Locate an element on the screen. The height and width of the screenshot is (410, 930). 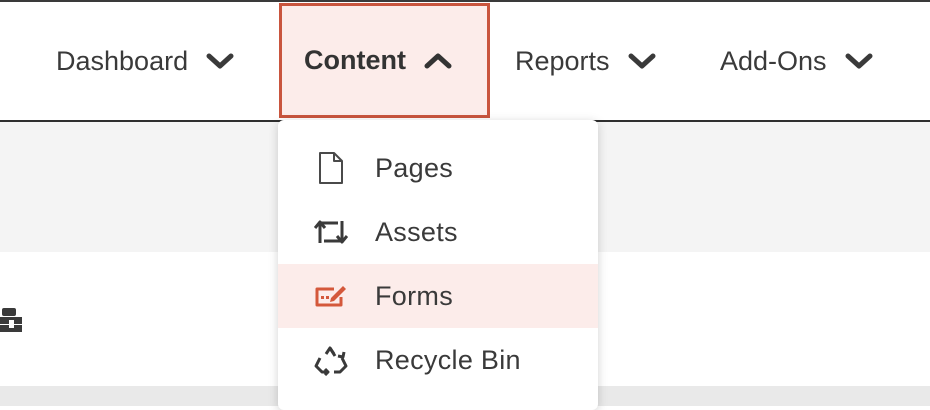
menu-item-assets: Assets is located at coordinates (438, 232).